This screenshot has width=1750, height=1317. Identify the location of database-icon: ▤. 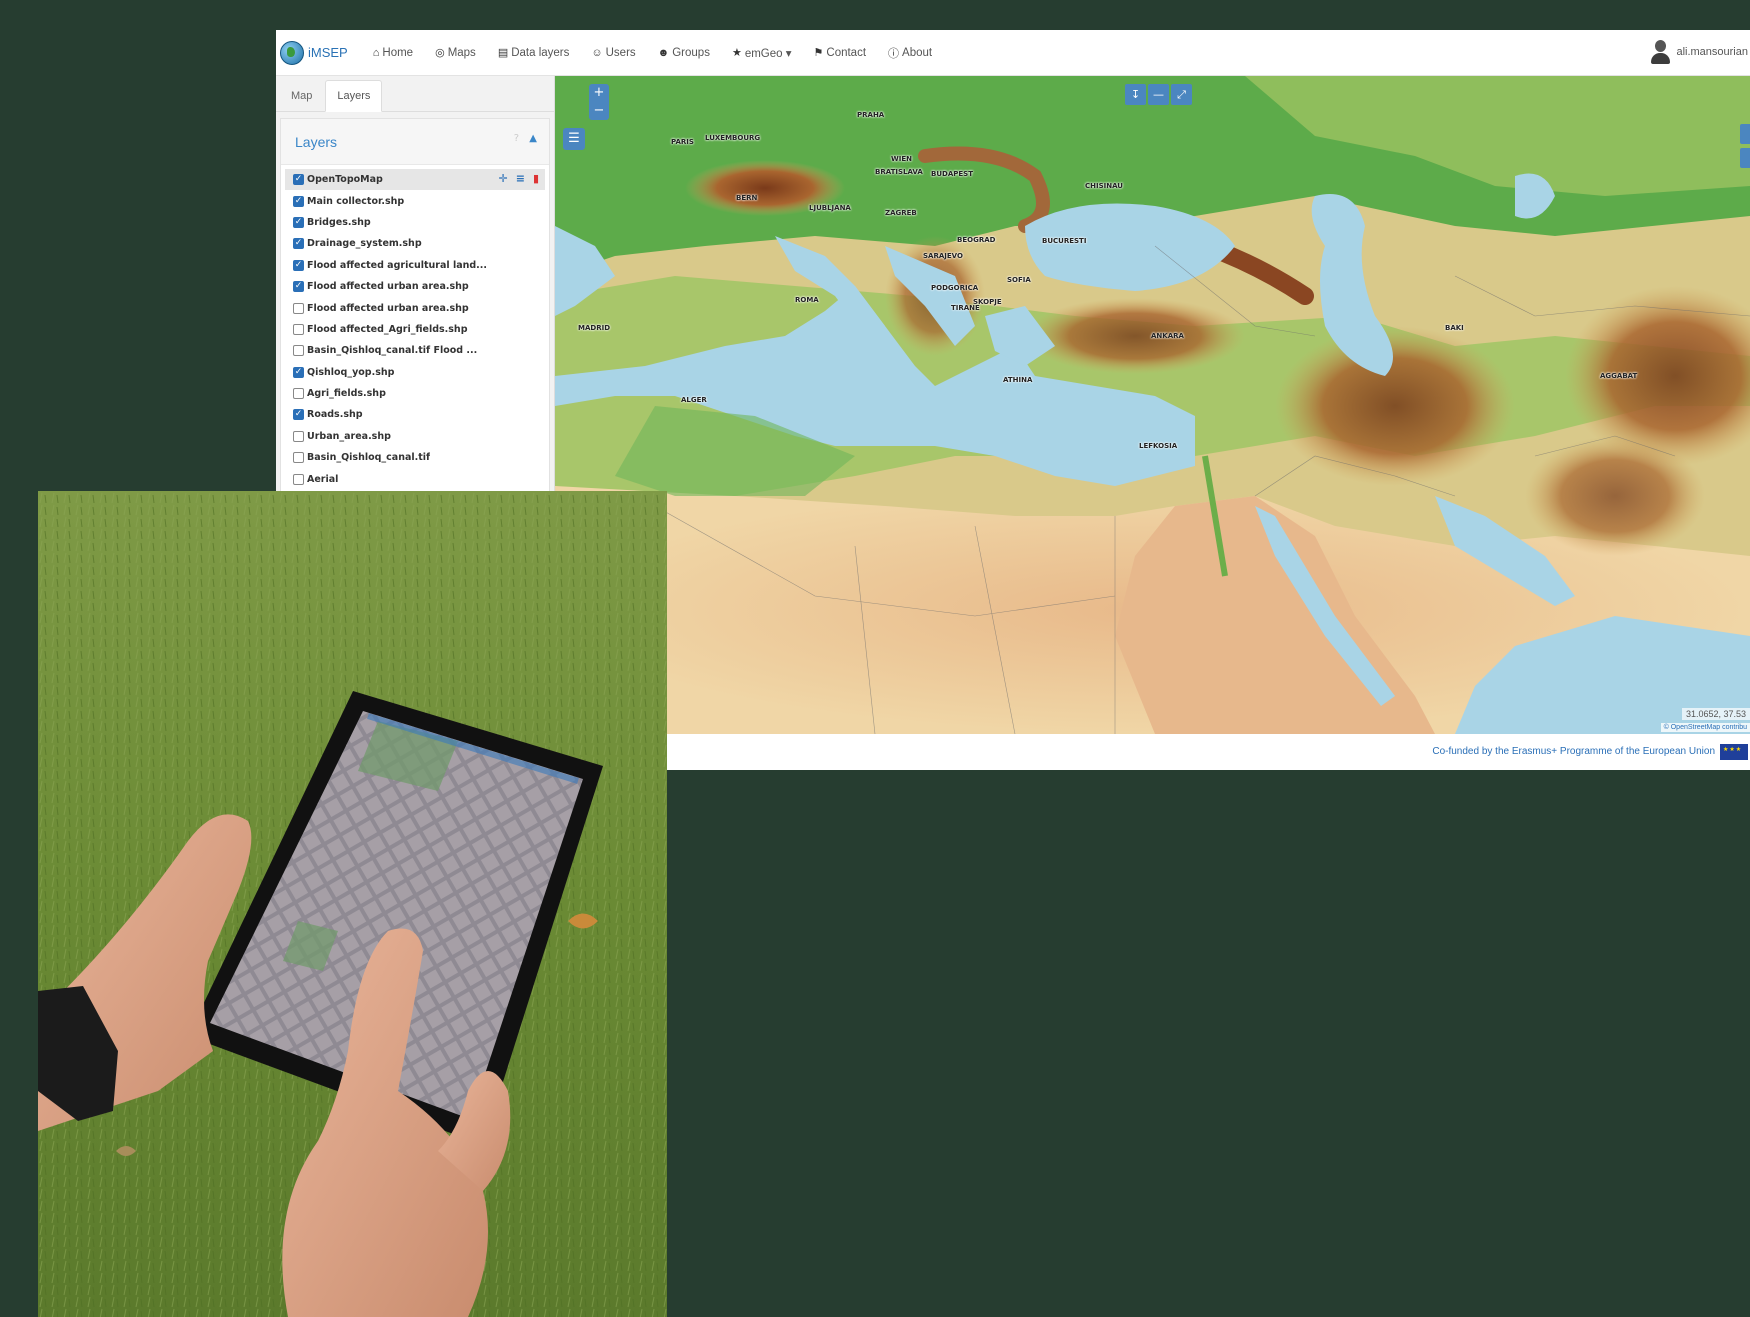
(503, 53).